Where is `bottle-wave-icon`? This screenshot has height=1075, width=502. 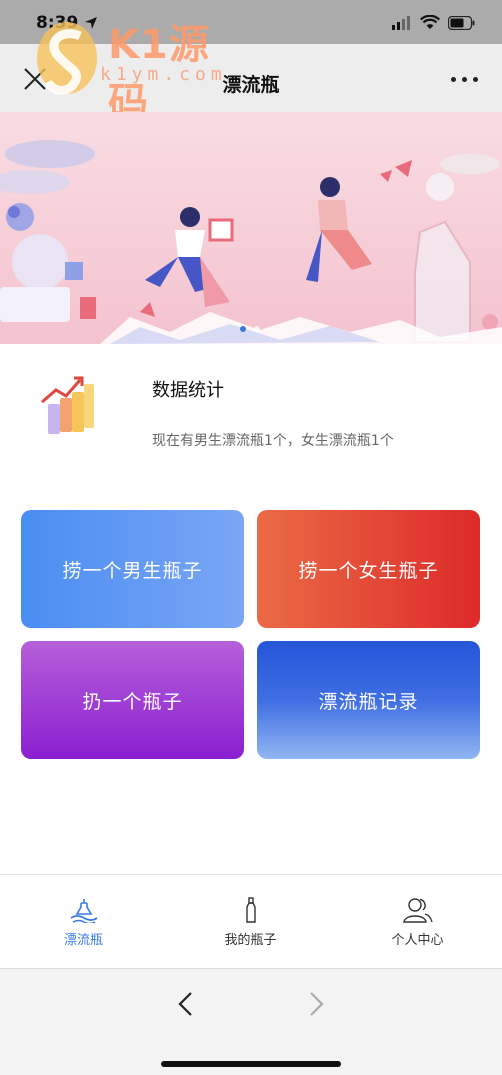
bottle-wave-icon is located at coordinates (83, 911).